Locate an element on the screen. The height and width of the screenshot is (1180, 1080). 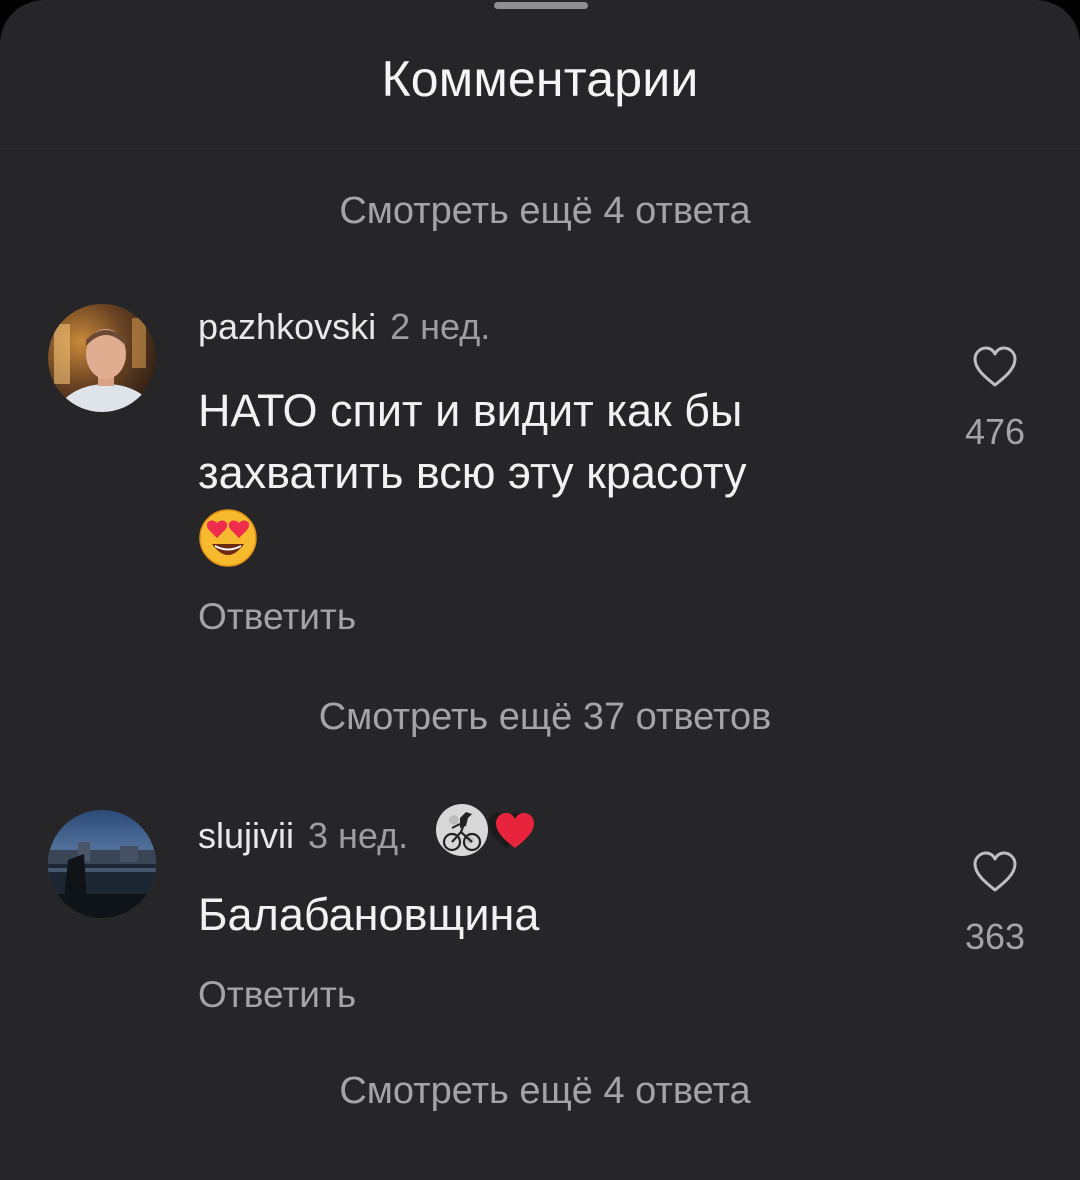
like-button: 476 is located at coordinates (995, 399).